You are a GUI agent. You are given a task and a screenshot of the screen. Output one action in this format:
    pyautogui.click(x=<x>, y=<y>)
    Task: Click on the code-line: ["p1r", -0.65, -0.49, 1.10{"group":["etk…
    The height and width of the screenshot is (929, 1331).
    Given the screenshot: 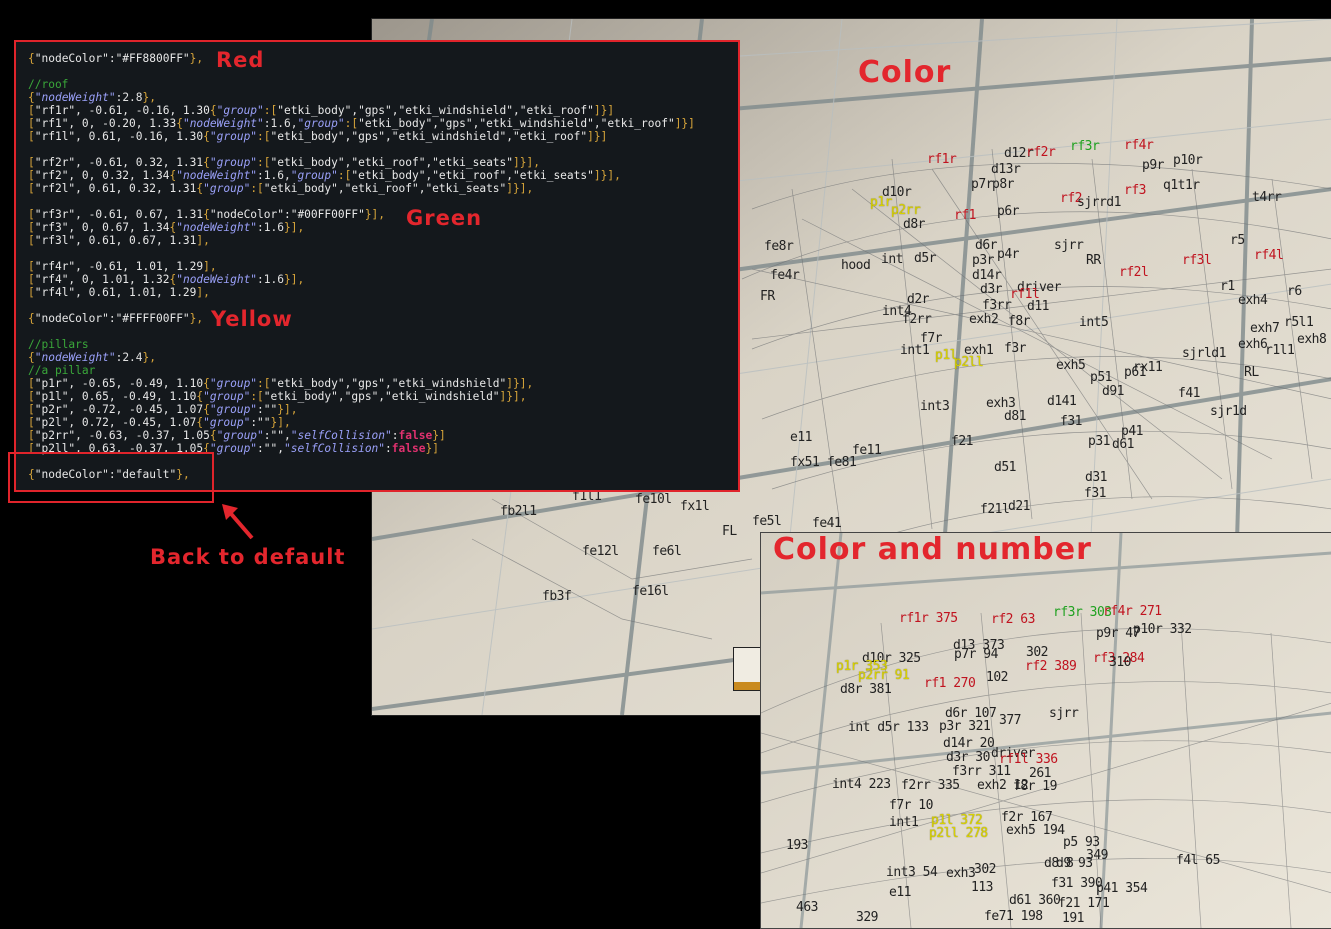 What is the action you would take?
    pyautogui.click(x=383, y=383)
    